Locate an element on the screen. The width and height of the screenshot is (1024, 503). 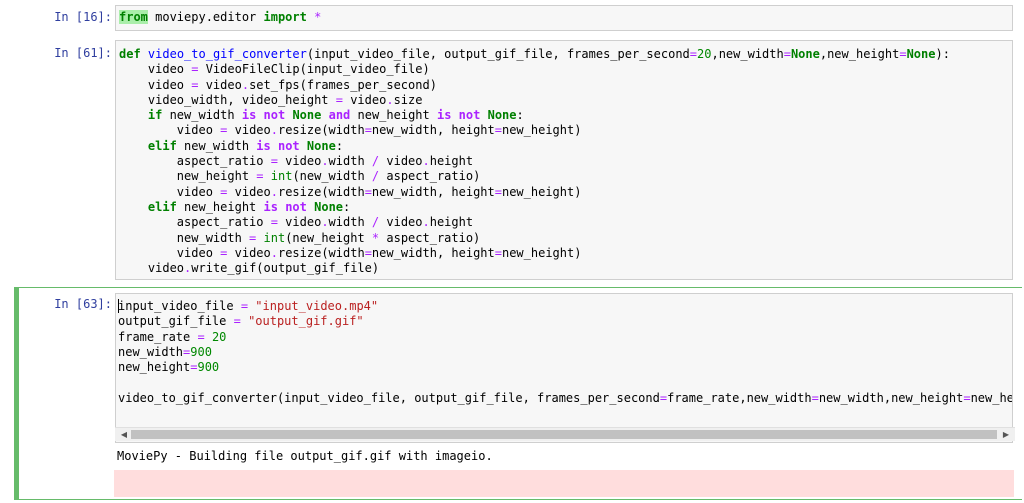
code-text: from moviepy.editor import * is located at coordinates (220, 17).